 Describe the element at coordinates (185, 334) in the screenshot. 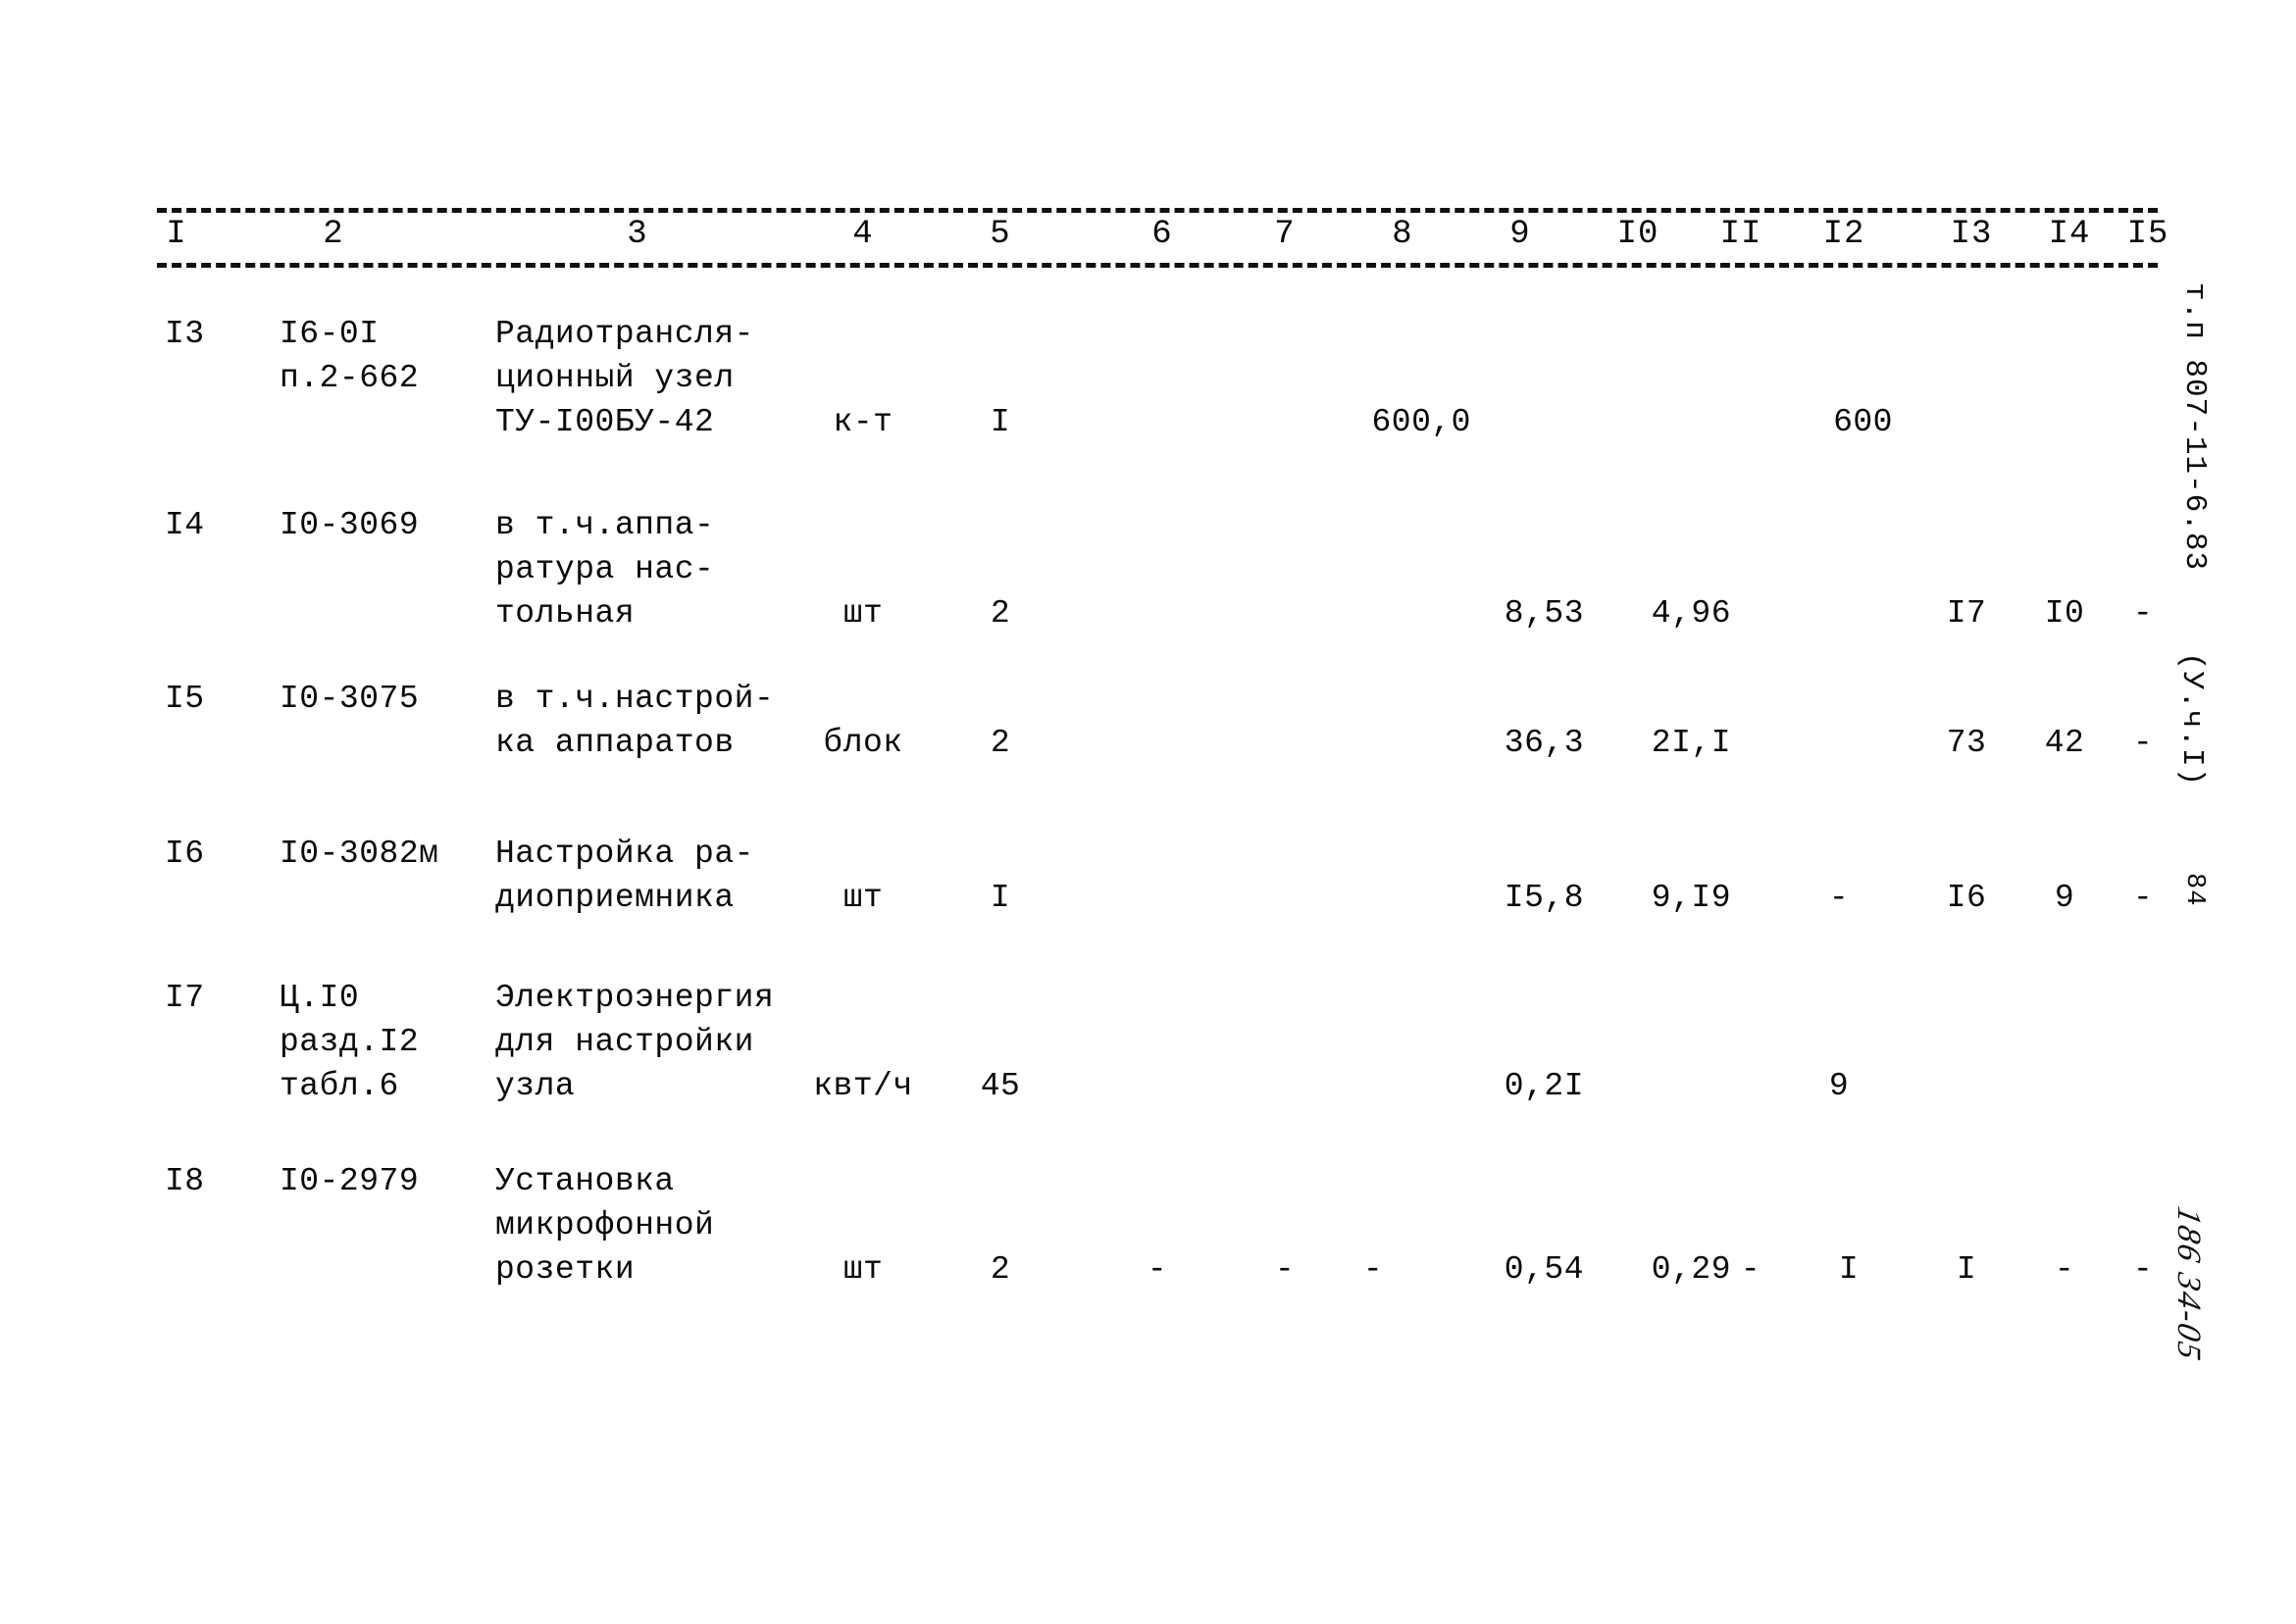

I see `row-number: I3` at that location.